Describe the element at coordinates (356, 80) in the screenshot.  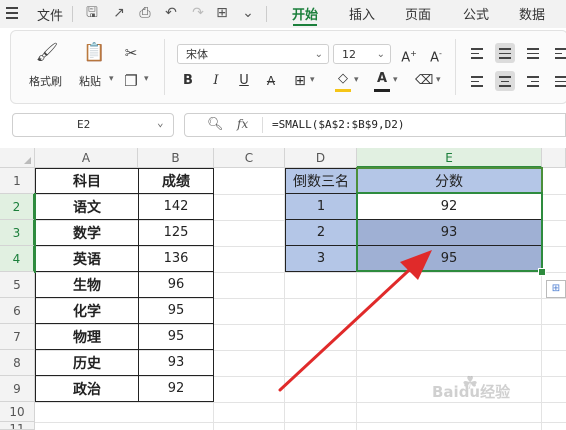
I see `fill-chevron-icon: ▾` at that location.